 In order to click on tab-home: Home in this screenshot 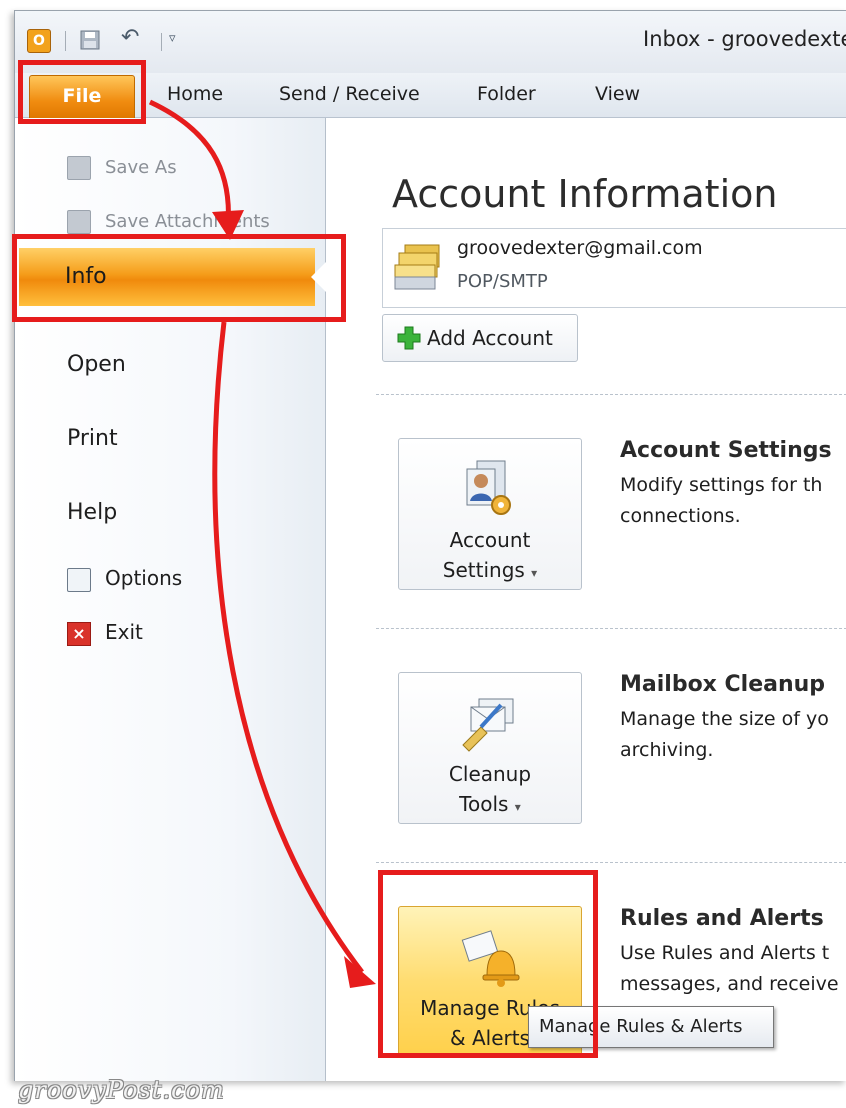, I will do `click(195, 94)`.